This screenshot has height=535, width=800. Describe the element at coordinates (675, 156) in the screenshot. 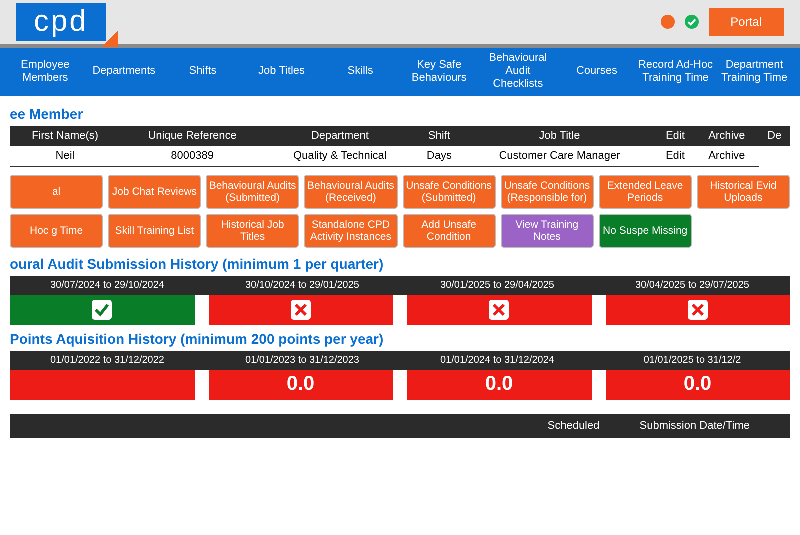

I see `table-cell: Edit` at that location.